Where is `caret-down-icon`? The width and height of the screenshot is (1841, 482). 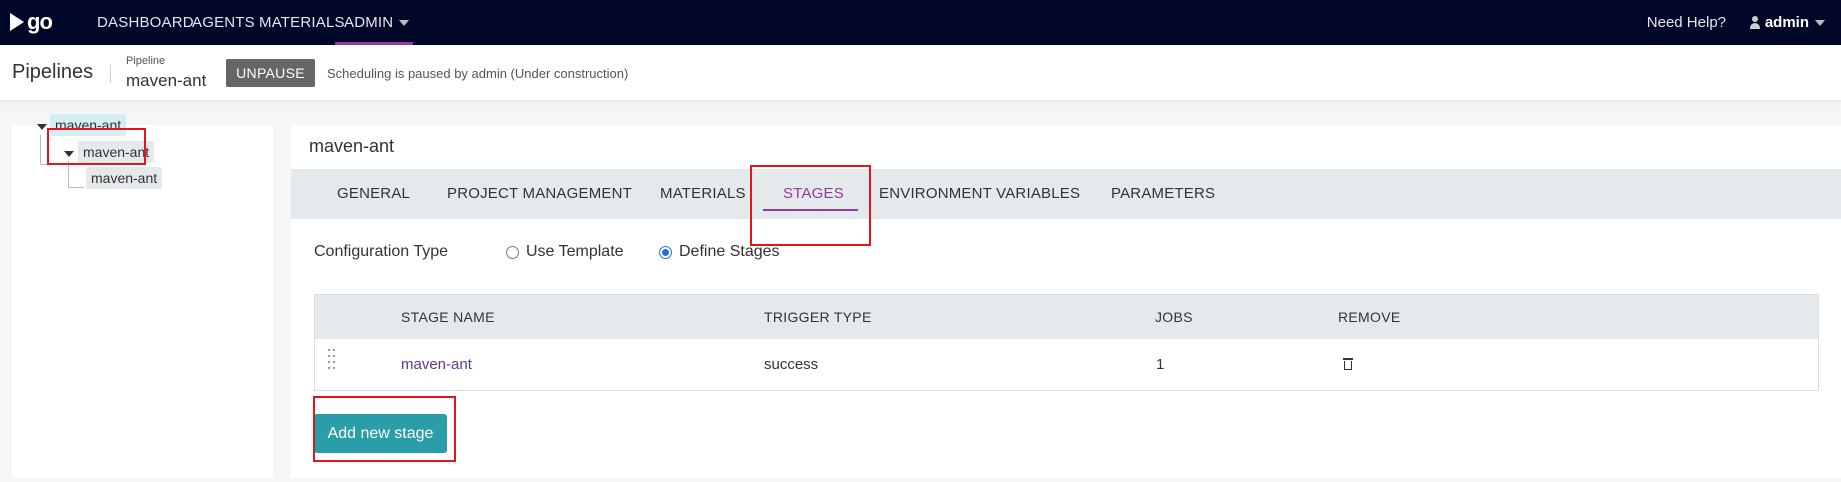
caret-down-icon is located at coordinates (42, 127).